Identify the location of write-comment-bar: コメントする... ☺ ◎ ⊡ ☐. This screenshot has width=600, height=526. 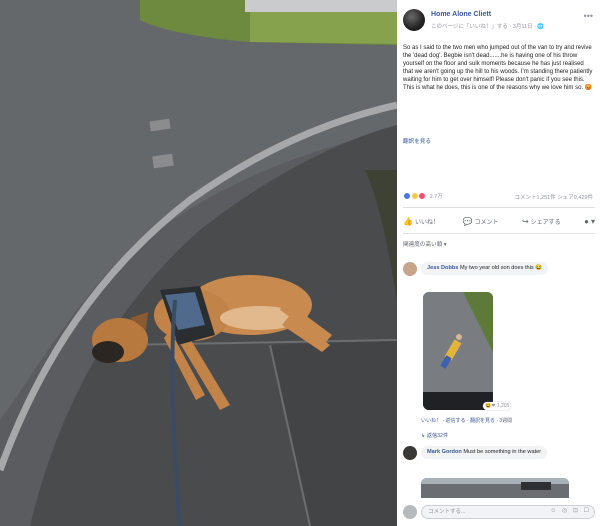
(499, 512).